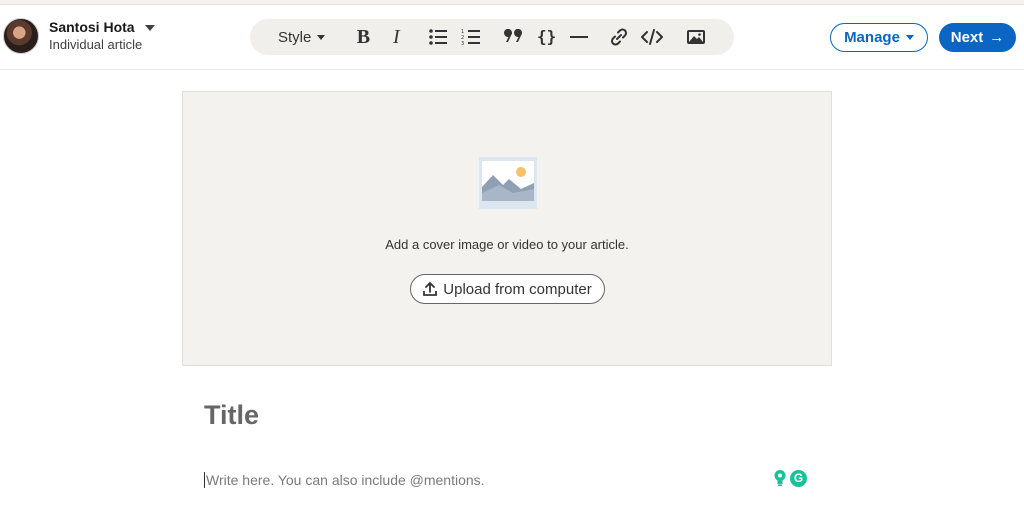  I want to click on bold-icon: B, so click(363, 36).